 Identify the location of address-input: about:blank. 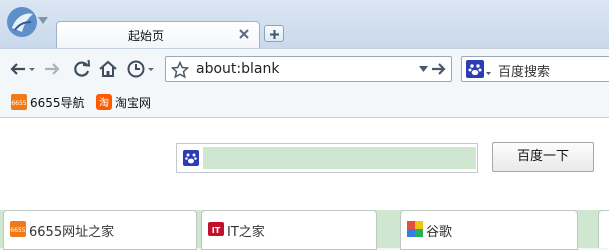
(237, 69).